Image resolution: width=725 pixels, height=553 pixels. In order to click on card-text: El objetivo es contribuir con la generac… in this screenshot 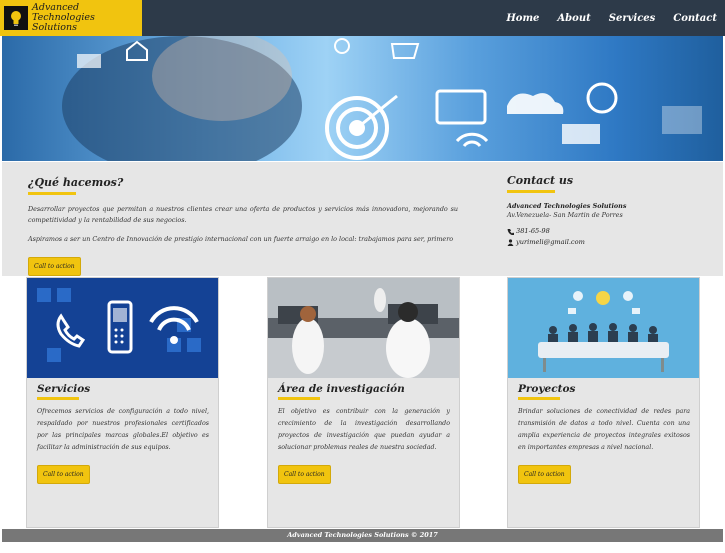, I will do `click(364, 429)`.